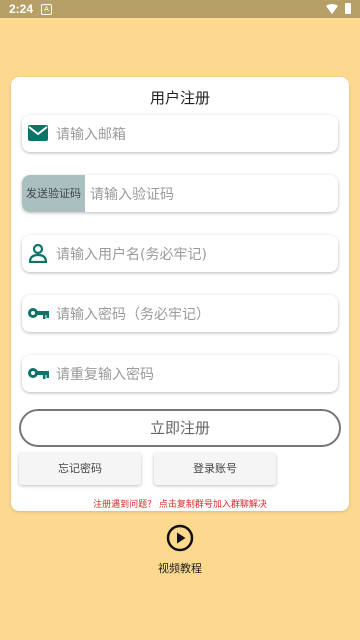 This screenshot has width=360, height=640. Describe the element at coordinates (180, 568) in the screenshot. I see `video-tutorial-label: 视频教程` at that location.